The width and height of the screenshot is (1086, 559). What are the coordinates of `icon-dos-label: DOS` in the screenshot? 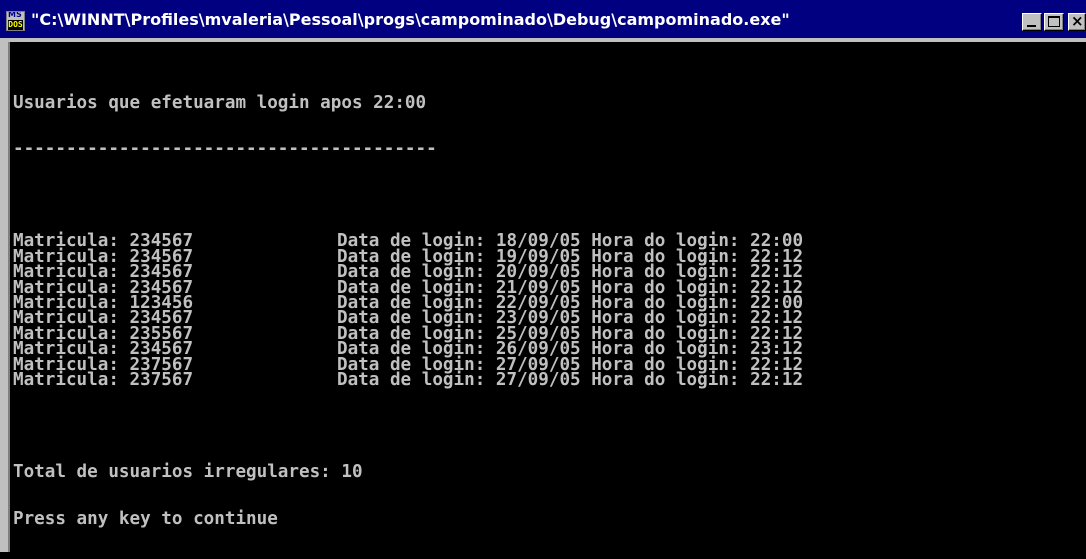 It's located at (15, 25).